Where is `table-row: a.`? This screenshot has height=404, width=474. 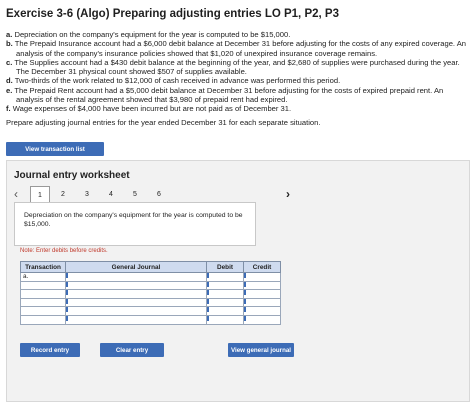 table-row: a. is located at coordinates (150, 277).